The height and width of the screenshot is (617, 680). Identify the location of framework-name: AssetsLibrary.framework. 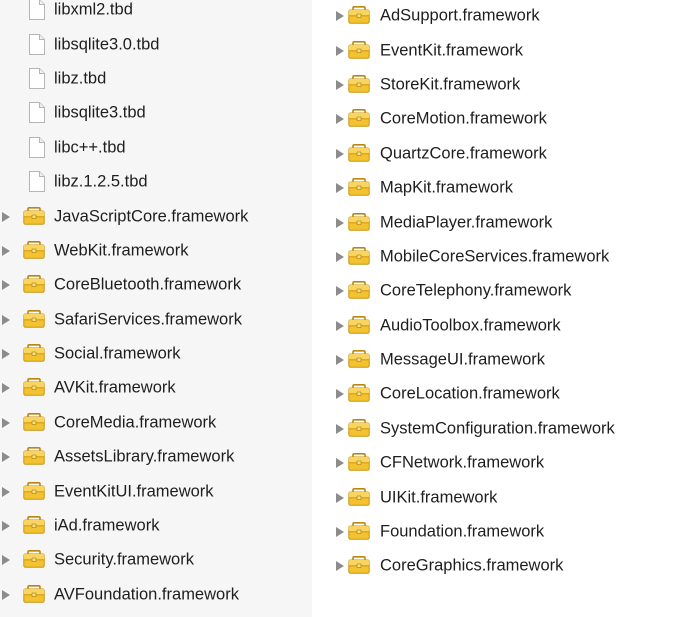
(144, 456).